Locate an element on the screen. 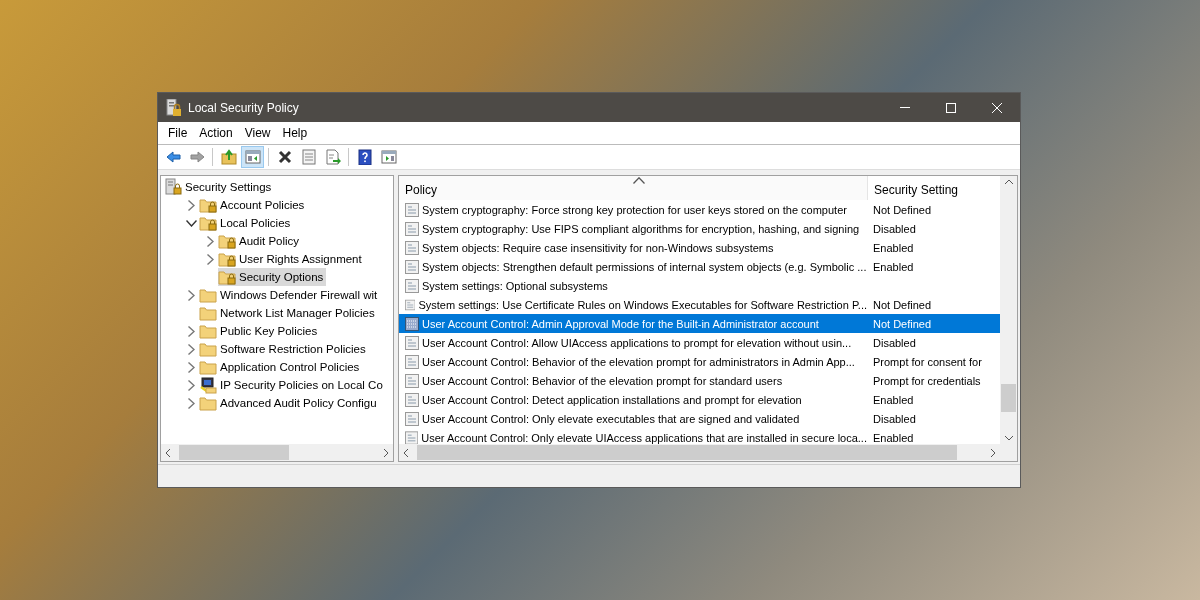 This screenshot has width=1200, height=600. menu-item: File is located at coordinates (178, 133).